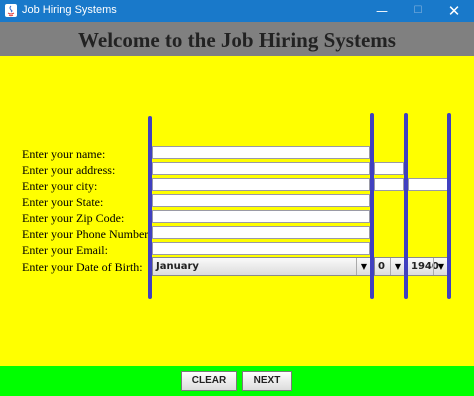 Image resolution: width=474 pixels, height=396 pixels. I want to click on day-select: 0 ▼, so click(390, 266).